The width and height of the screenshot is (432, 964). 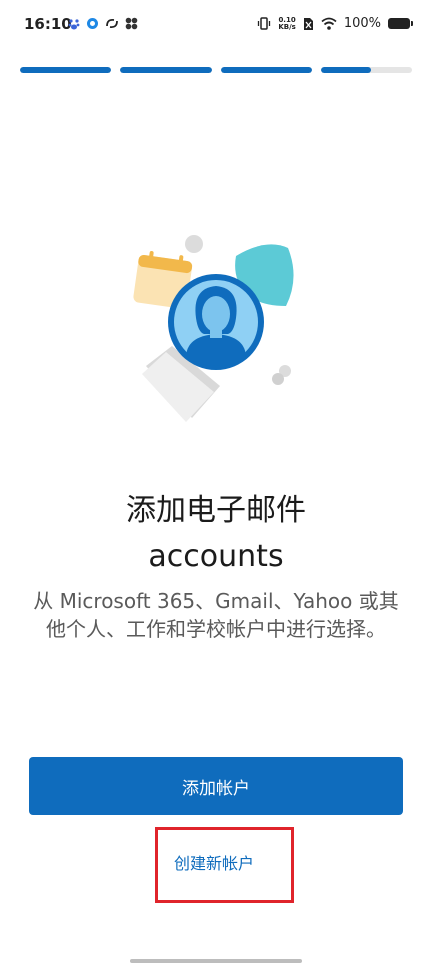 I want to click on status-time: 16:10, so click(x=48, y=24).